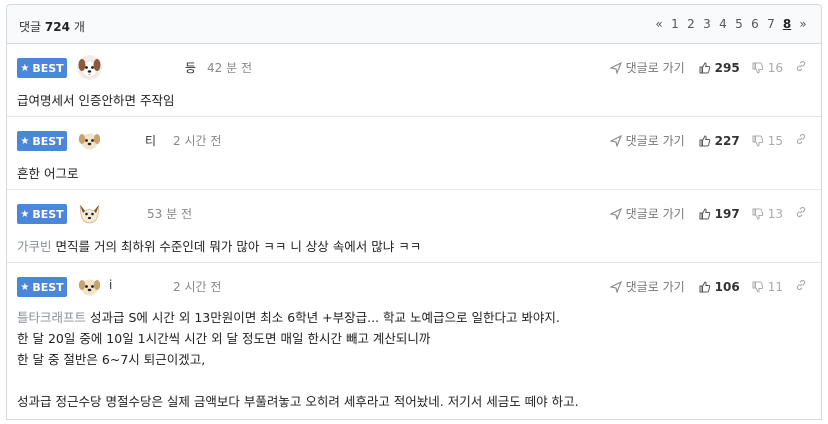  What do you see at coordinates (691, 24) in the screenshot?
I see `pager-page-2: 2` at bounding box center [691, 24].